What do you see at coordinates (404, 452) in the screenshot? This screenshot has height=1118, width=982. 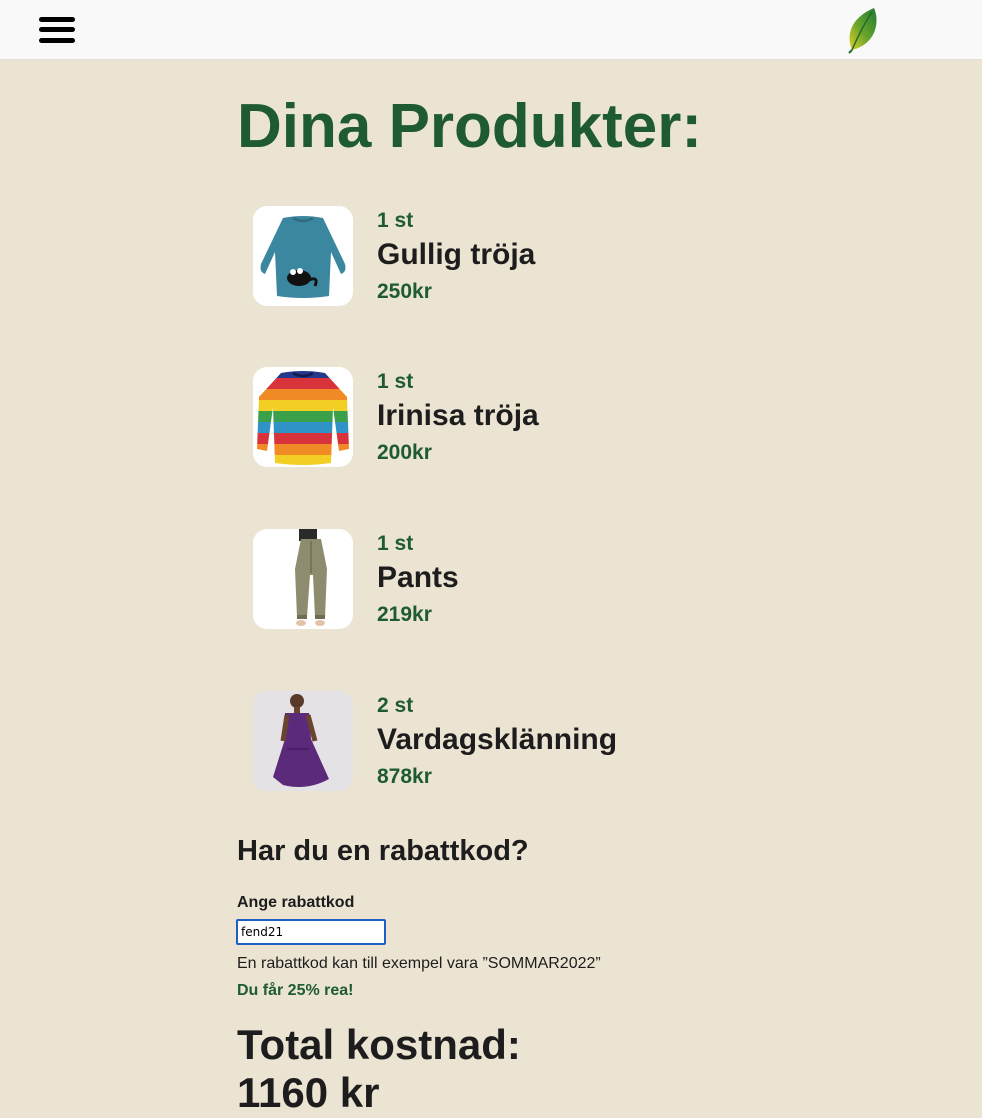 I see `product-price: 200kr` at bounding box center [404, 452].